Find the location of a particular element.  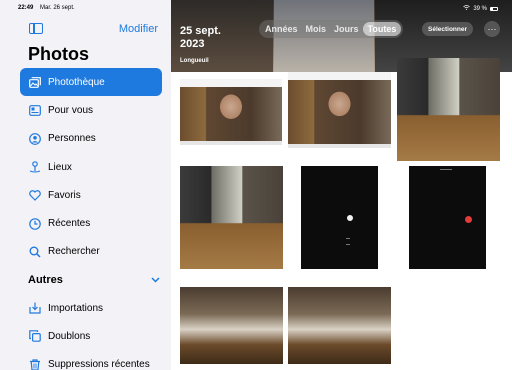

sidebar-item-label: Favoris is located at coordinates (64, 195).